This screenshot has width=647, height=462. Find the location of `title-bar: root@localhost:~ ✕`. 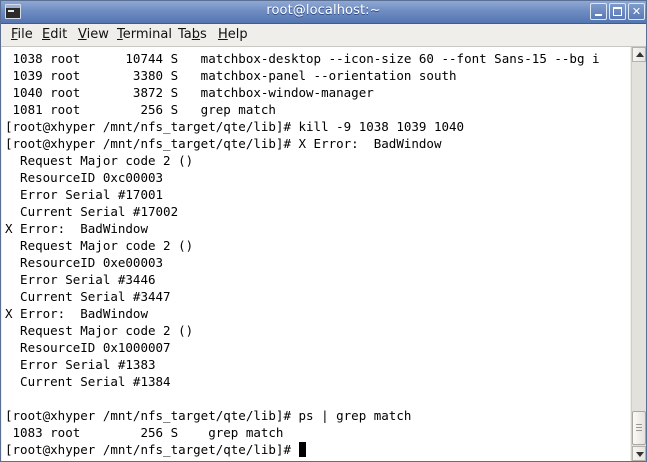

title-bar: root@localhost:~ ✕ is located at coordinates (323, 12).